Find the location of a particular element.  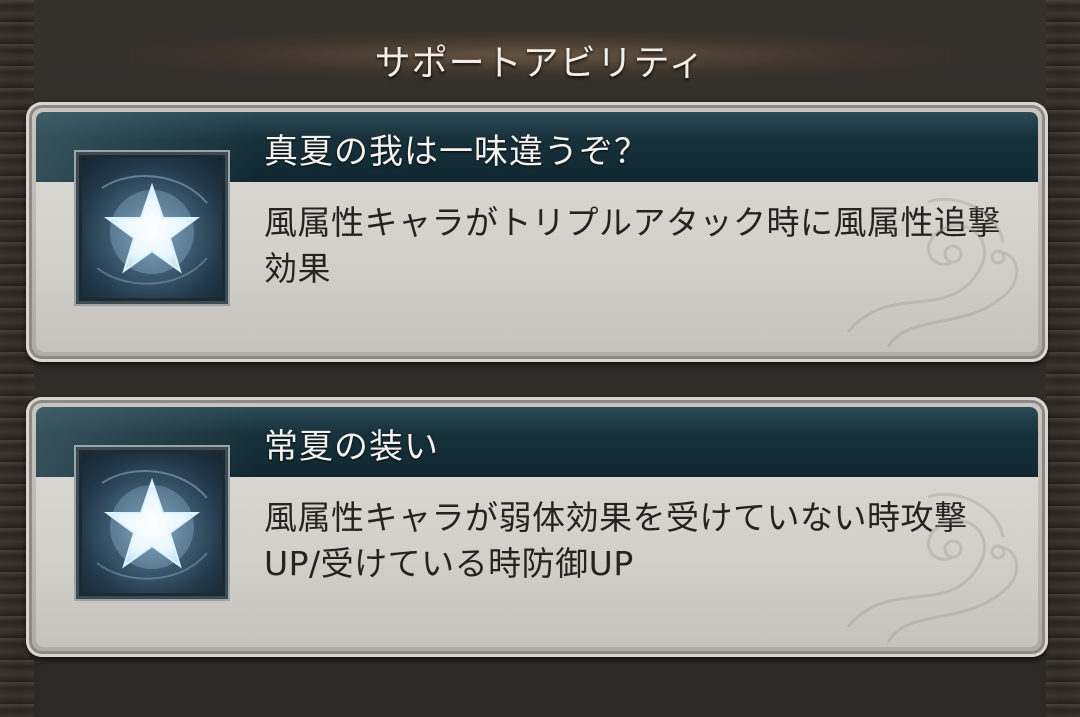

ability-name: 真夏の我は一味違うぞ？ is located at coordinates (456, 152).